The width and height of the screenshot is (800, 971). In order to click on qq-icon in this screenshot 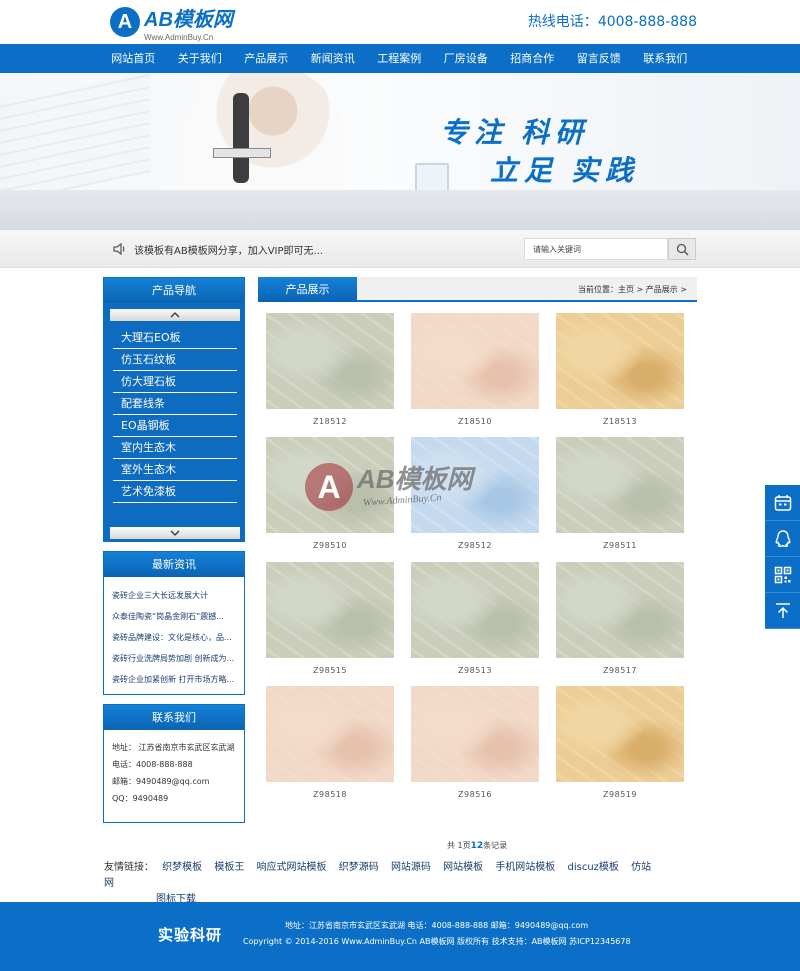, I will do `click(782, 538)`.